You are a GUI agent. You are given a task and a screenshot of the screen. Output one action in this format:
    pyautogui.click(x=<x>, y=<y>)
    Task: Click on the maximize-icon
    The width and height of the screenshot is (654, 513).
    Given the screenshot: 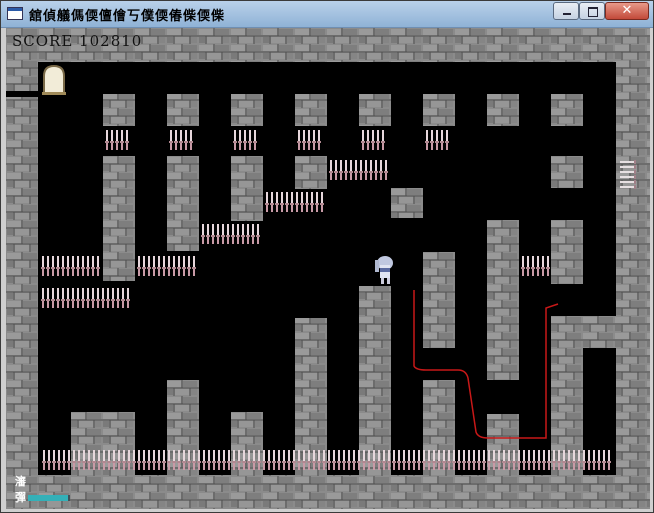 What is the action you would take?
    pyautogui.click(x=592, y=11)
    